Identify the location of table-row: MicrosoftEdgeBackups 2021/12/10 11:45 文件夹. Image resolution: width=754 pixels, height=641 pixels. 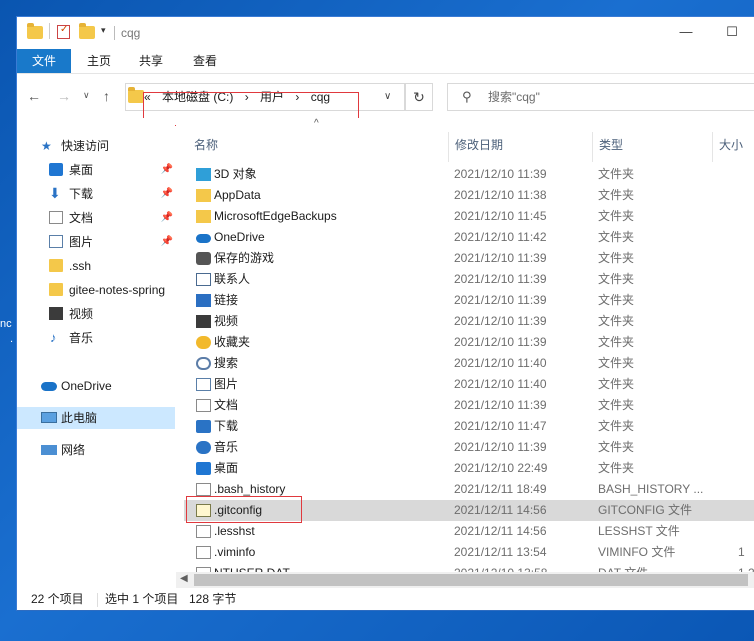
(469, 216).